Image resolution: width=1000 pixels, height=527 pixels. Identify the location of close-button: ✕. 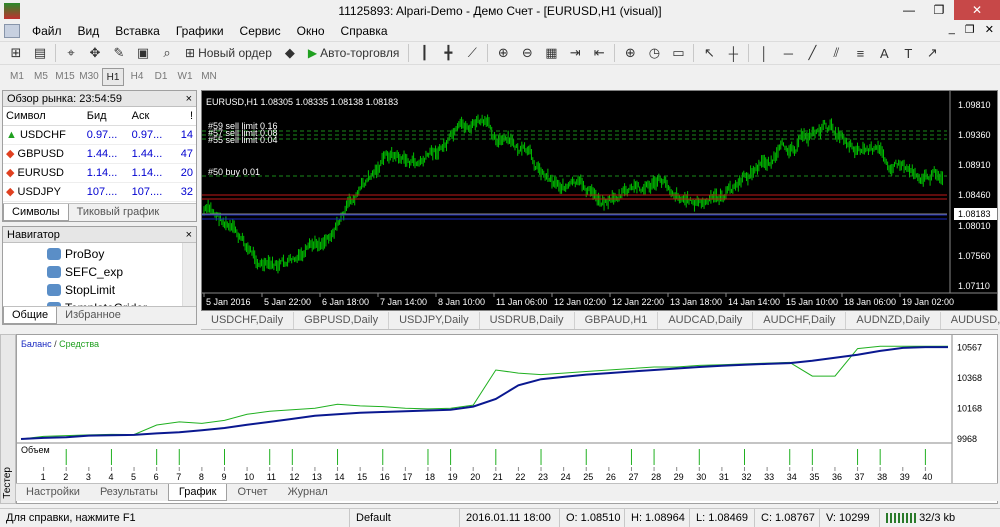
(977, 10).